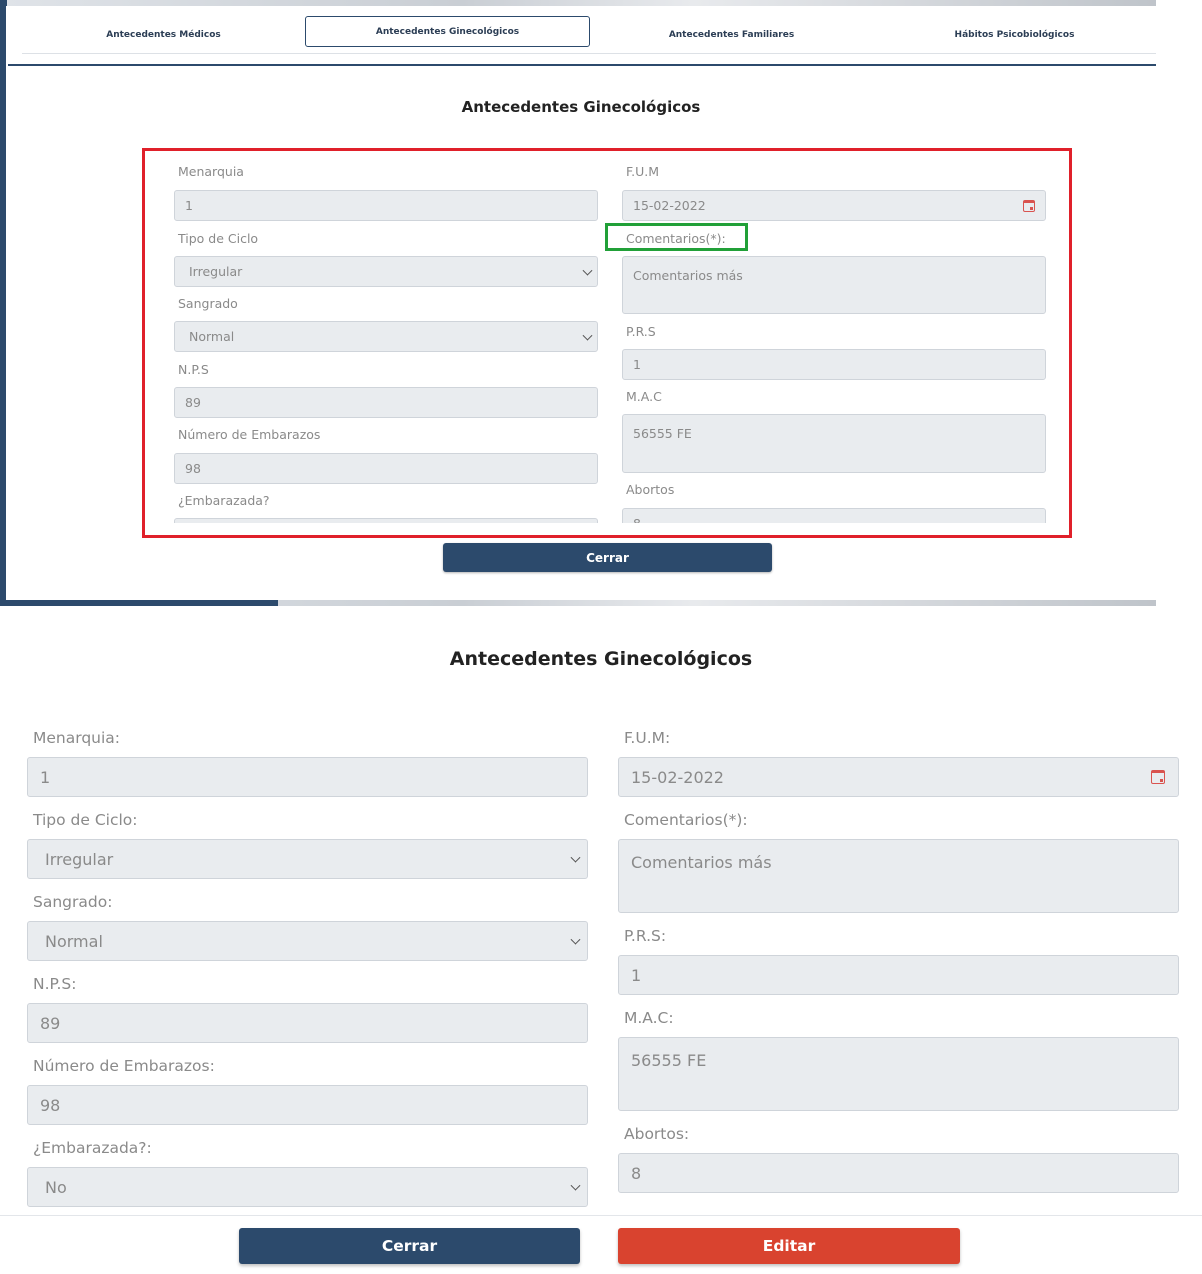 The height and width of the screenshot is (1274, 1202). I want to click on tab-antecedentes-familiares: Antecedentes Familiares, so click(731, 34).